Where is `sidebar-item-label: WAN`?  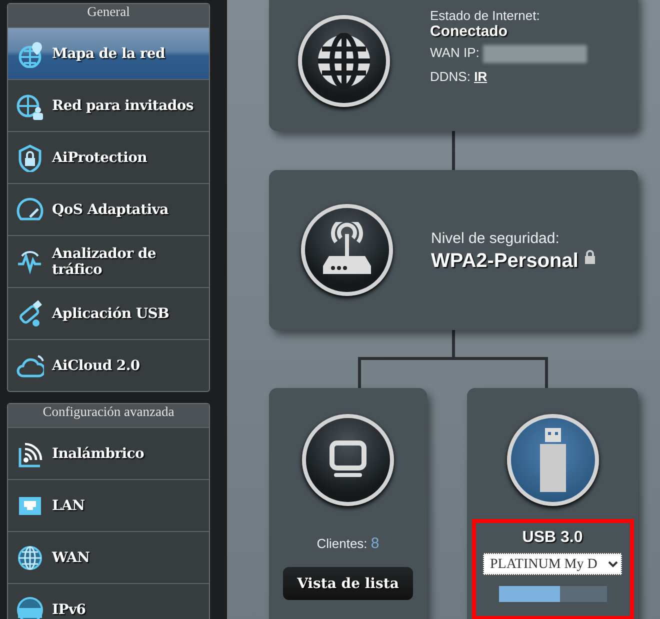 sidebar-item-label: WAN is located at coordinates (71, 558).